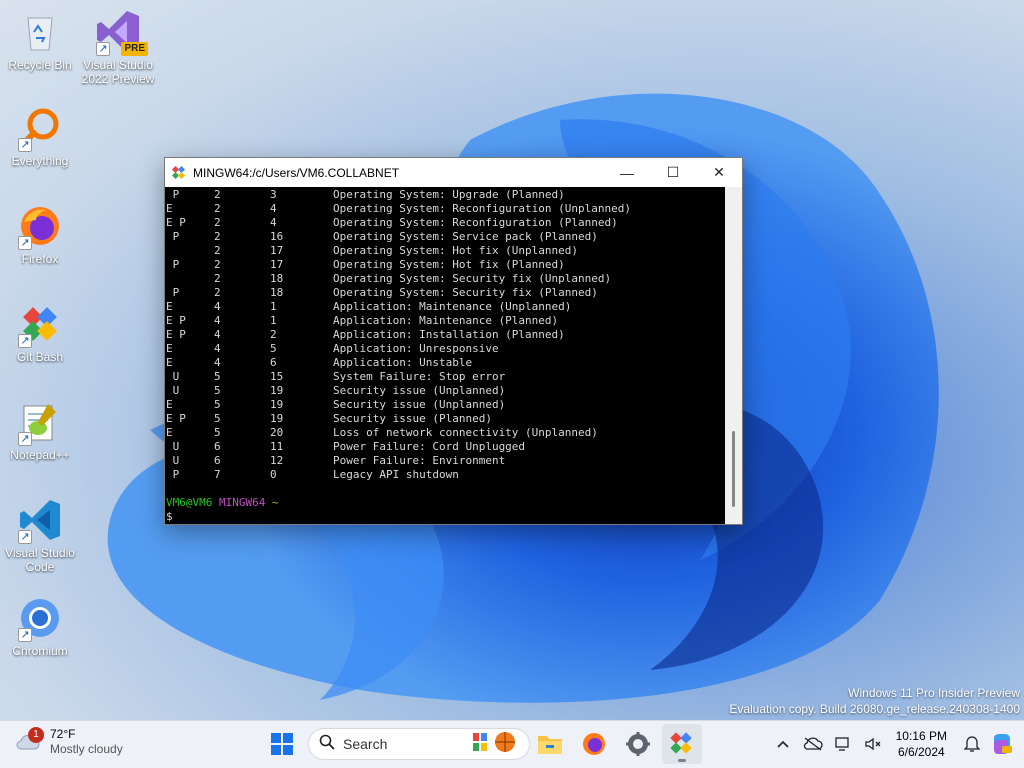 Image resolution: width=1024 pixels, height=768 pixels. Describe the element at coordinates (445, 405) in the screenshot. I see `terminal-line: E 5 19 Security issue (Unplanned)` at that location.